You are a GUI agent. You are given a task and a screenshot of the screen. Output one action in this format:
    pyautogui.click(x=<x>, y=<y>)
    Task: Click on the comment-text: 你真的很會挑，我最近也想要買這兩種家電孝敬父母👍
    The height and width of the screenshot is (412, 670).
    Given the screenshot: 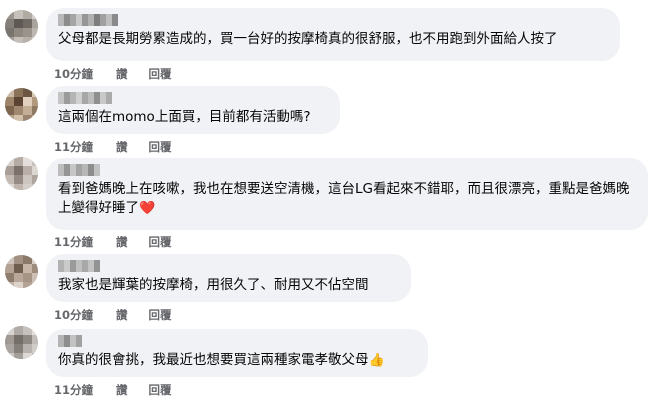 What is the action you would take?
    pyautogui.click(x=221, y=360)
    